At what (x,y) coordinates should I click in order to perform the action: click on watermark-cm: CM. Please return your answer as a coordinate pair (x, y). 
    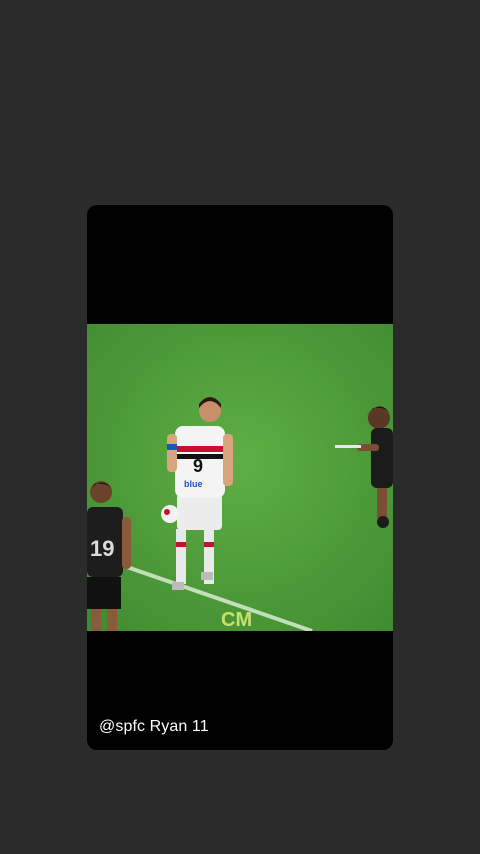
    Looking at the image, I should click on (236, 620).